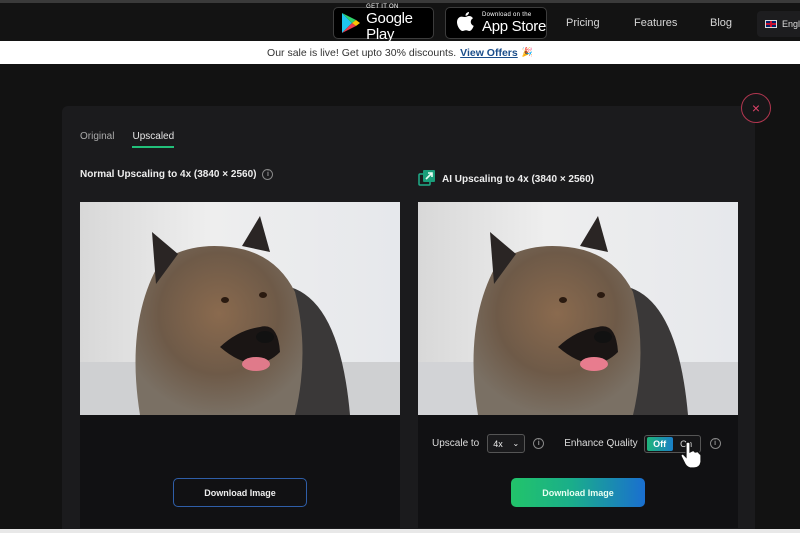 Image resolution: width=800 pixels, height=533 pixels. Describe the element at coordinates (153, 139) in the screenshot. I see `tab-upscaled: Upscaled` at that location.